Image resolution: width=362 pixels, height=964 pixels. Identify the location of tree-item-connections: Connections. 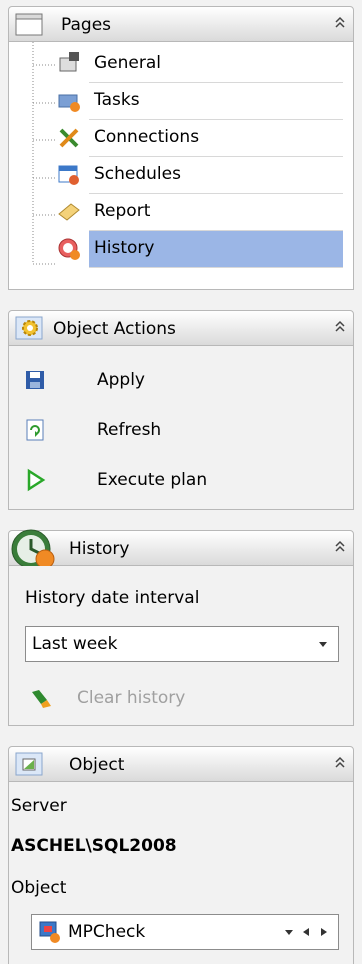
(216, 138).